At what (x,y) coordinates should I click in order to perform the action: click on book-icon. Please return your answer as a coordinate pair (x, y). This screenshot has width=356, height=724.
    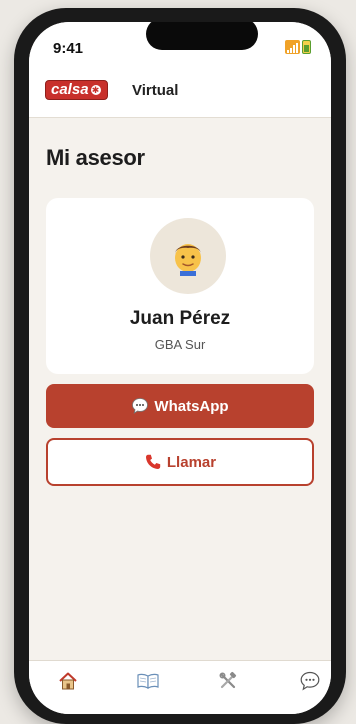
    Looking at the image, I should click on (148, 681).